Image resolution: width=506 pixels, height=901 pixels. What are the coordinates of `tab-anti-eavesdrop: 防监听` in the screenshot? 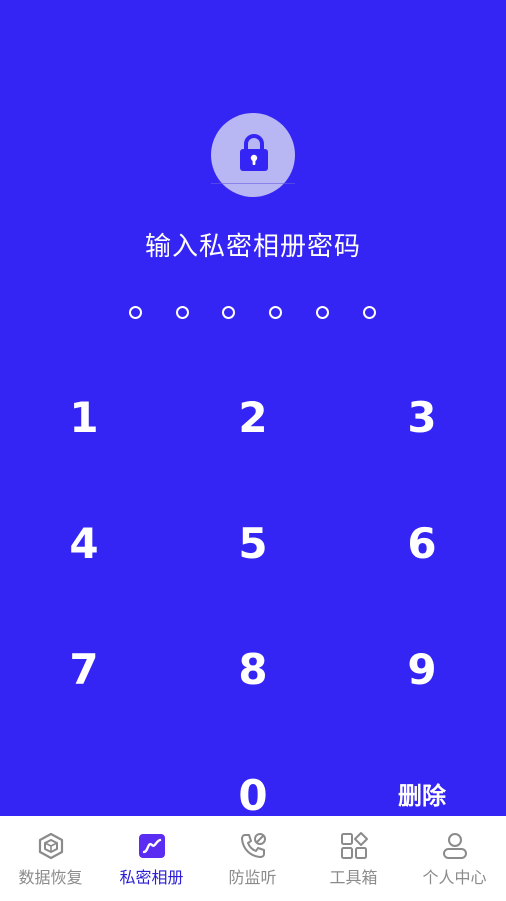 It's located at (252, 858).